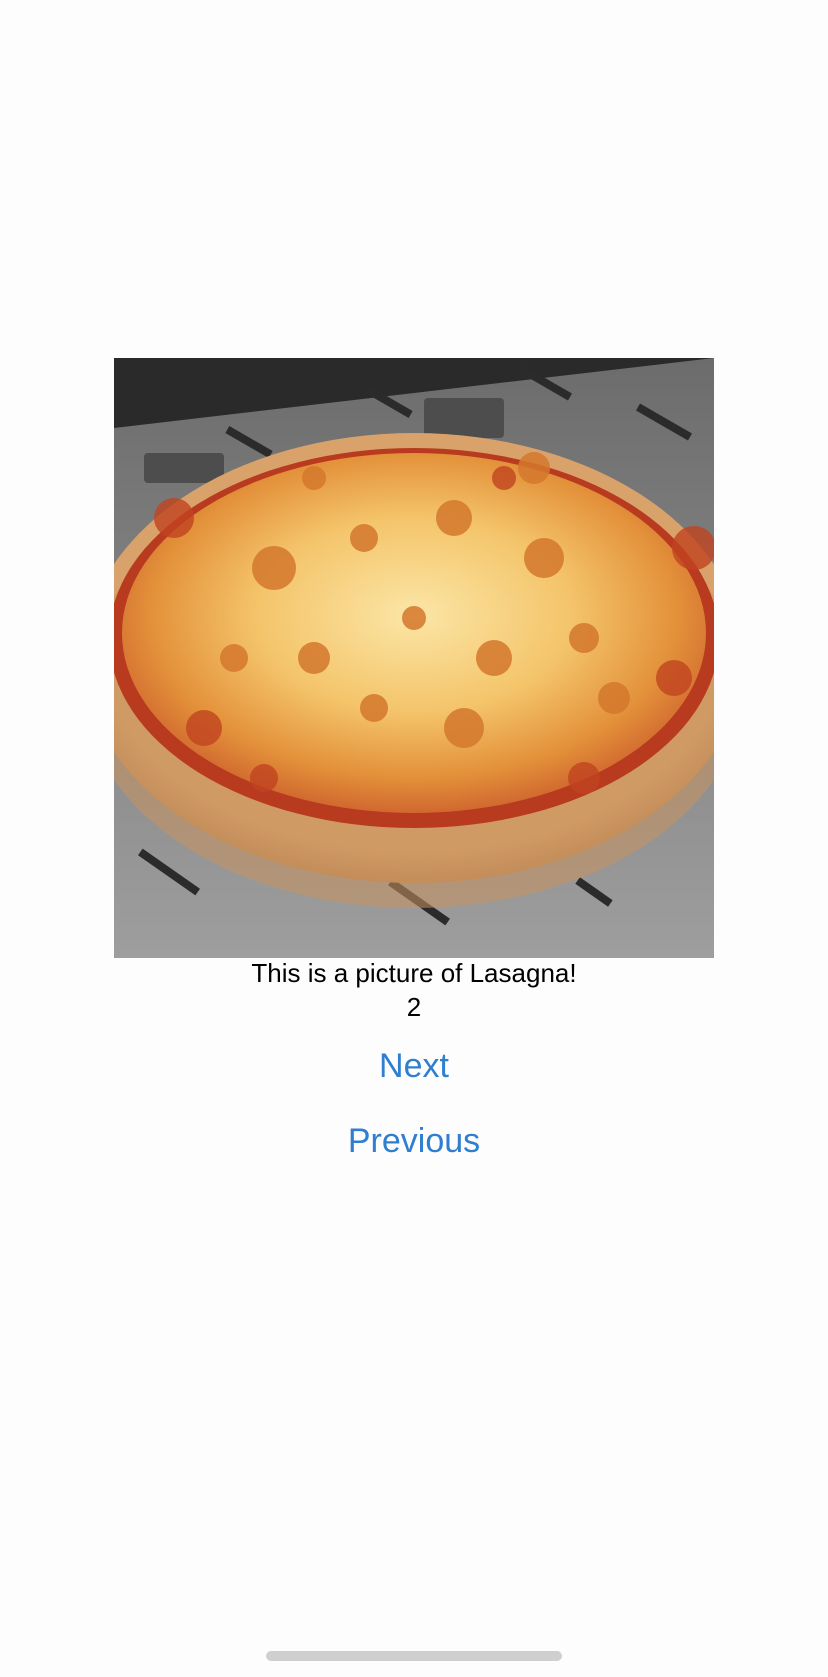 This screenshot has width=828, height=1677. Describe the element at coordinates (414, 1007) in the screenshot. I see `image-counter: 2` at that location.